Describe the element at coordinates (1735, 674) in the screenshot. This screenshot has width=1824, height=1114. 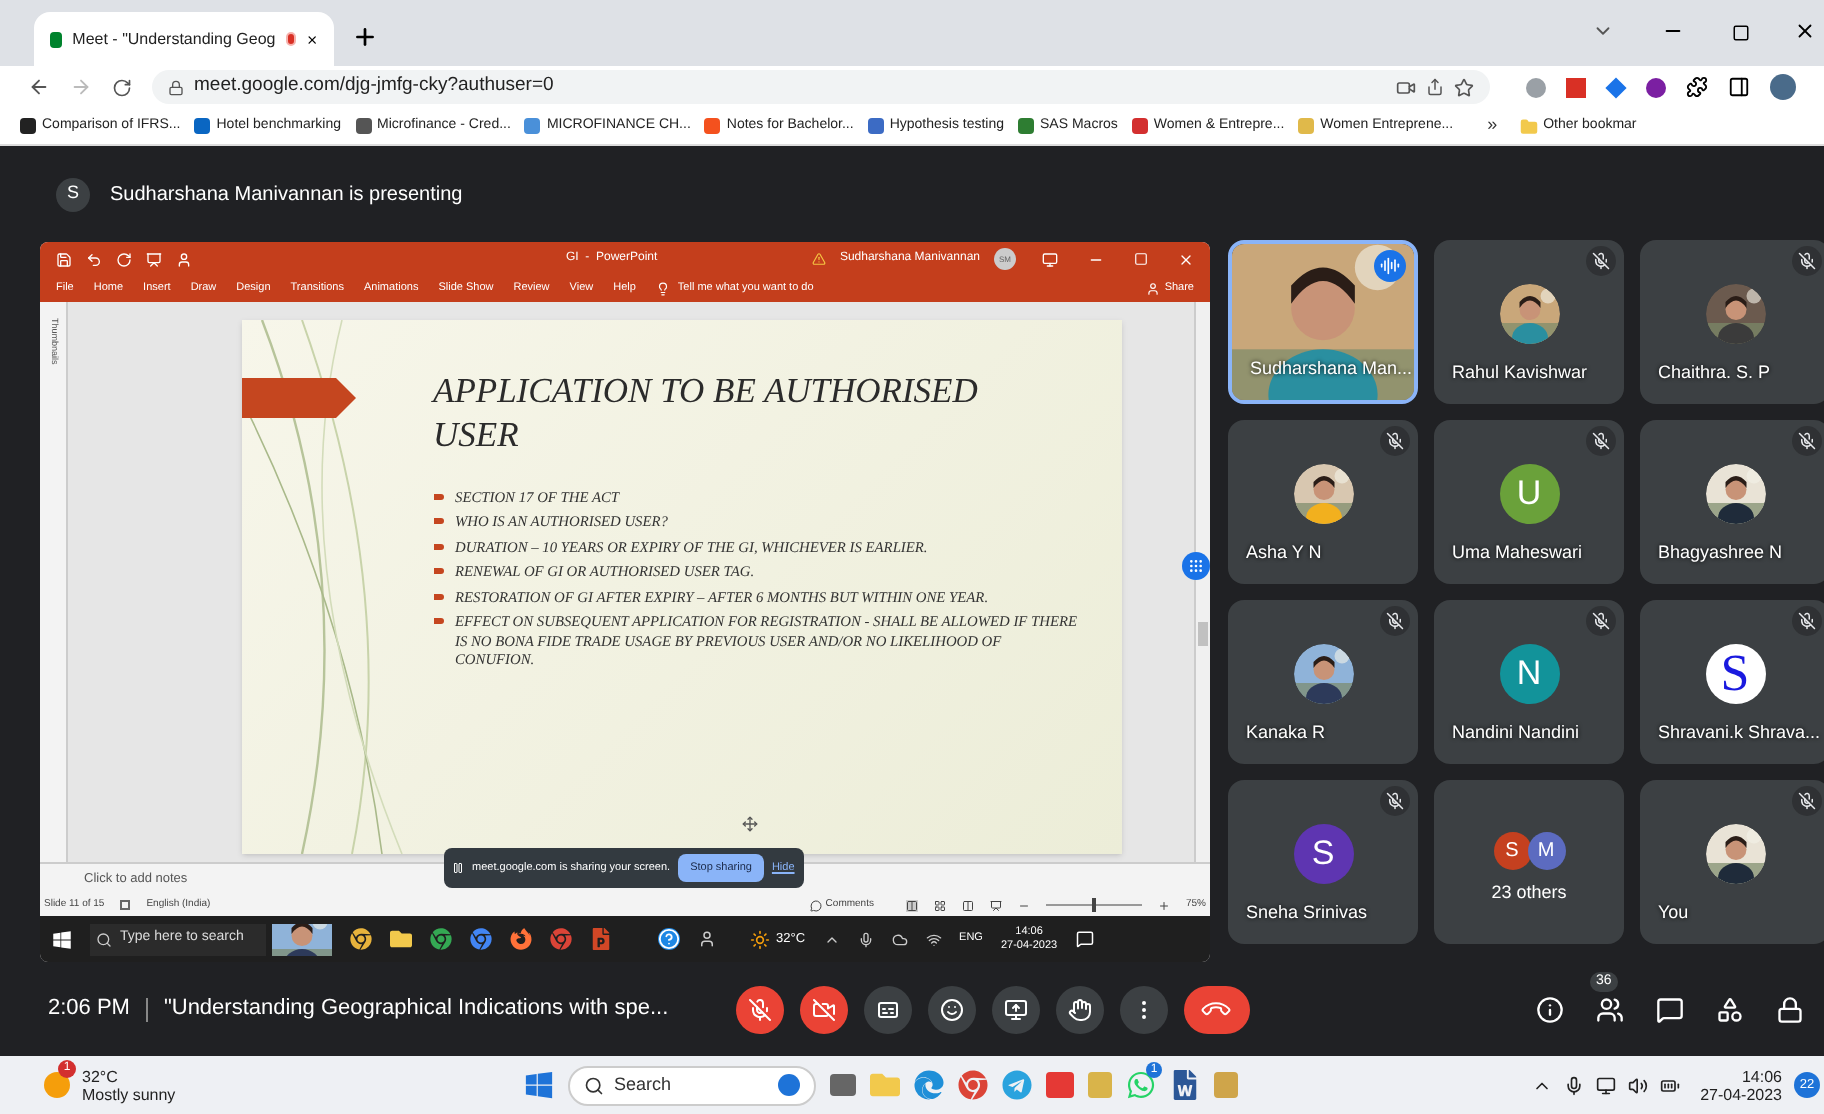
I see `avatar: S` at that location.